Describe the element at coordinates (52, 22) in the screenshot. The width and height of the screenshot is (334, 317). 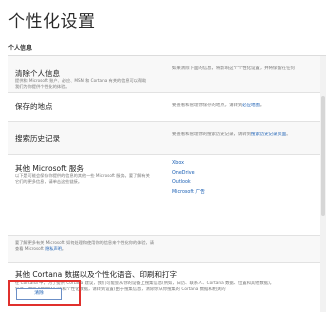
I see `page-title: 个性化设置` at that location.